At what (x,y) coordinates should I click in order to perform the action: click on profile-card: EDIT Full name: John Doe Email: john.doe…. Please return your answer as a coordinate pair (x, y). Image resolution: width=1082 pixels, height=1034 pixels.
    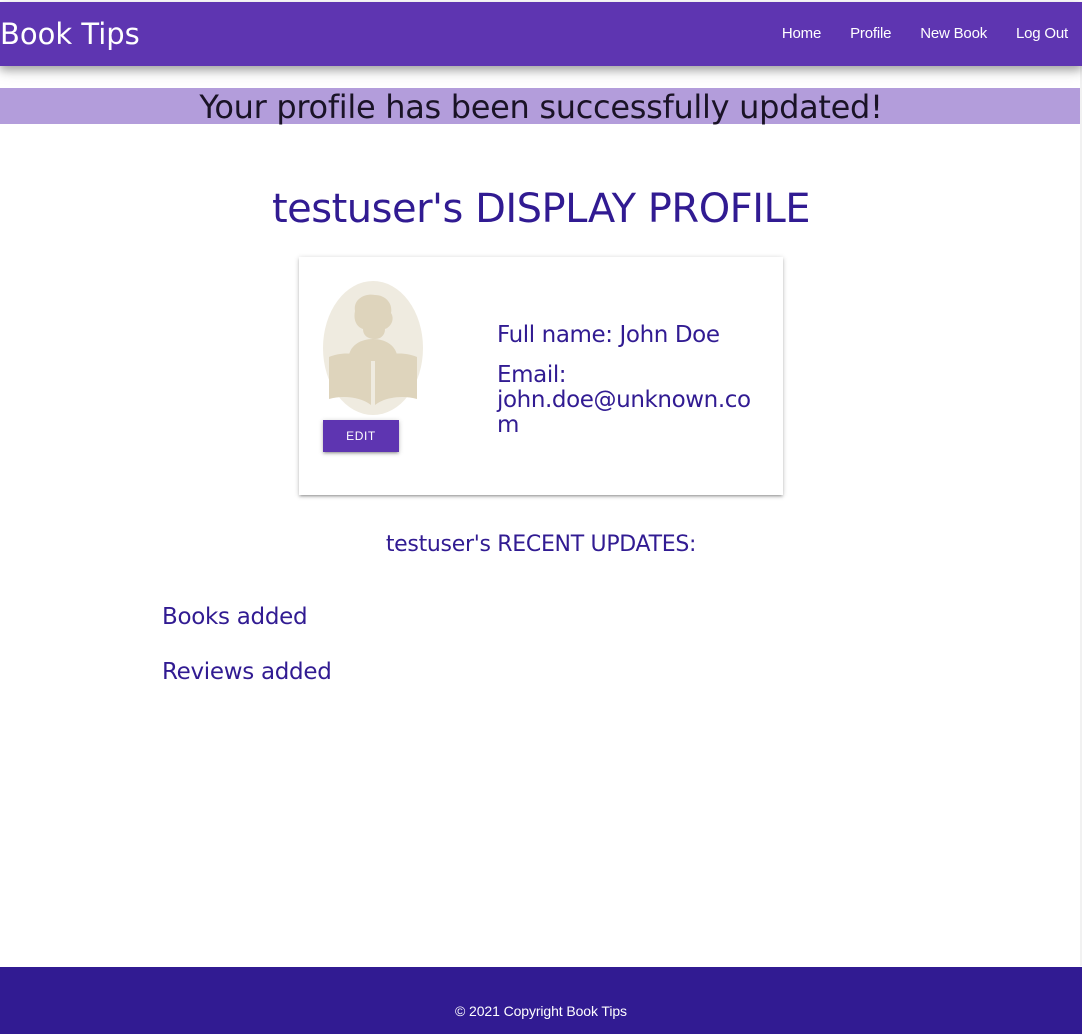
    Looking at the image, I should click on (541, 376).